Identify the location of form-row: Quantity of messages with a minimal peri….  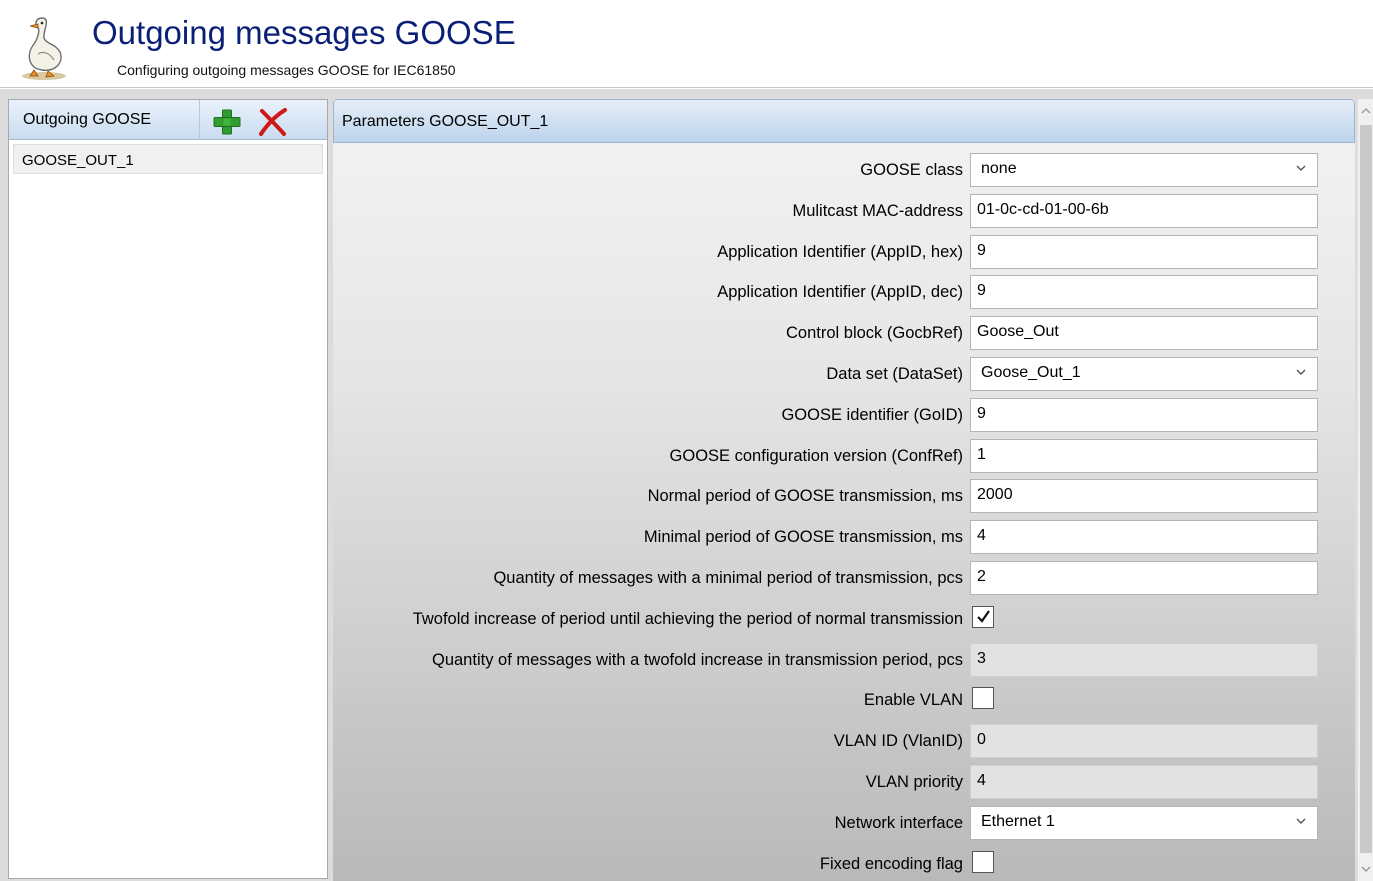
(844, 578).